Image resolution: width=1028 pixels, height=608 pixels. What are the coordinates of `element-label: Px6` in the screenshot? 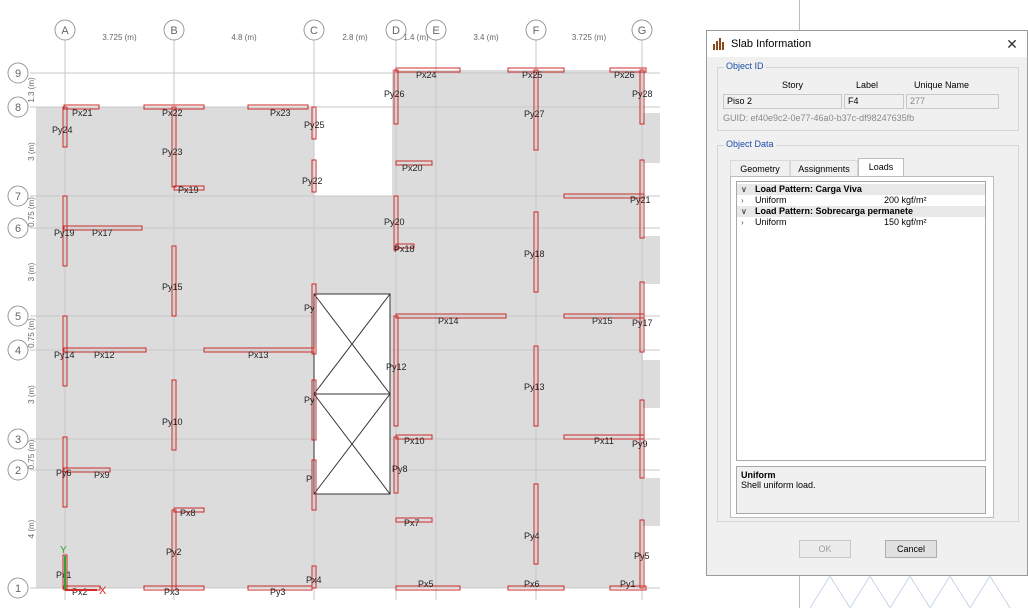 It's located at (532, 584).